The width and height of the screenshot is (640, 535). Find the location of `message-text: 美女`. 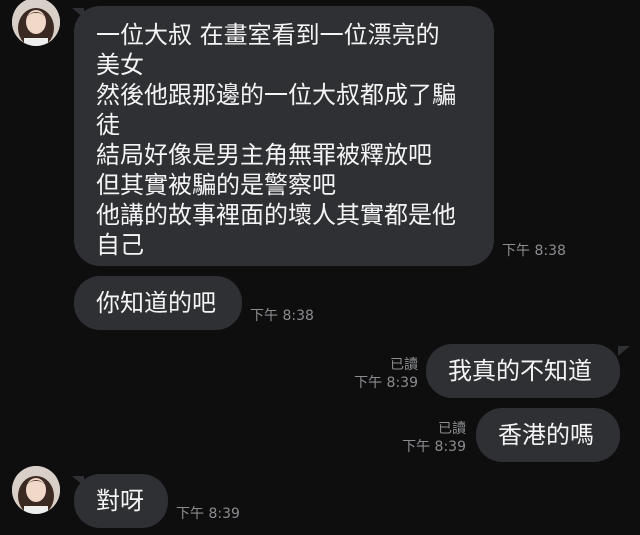

message-text: 美女 is located at coordinates (120, 65).